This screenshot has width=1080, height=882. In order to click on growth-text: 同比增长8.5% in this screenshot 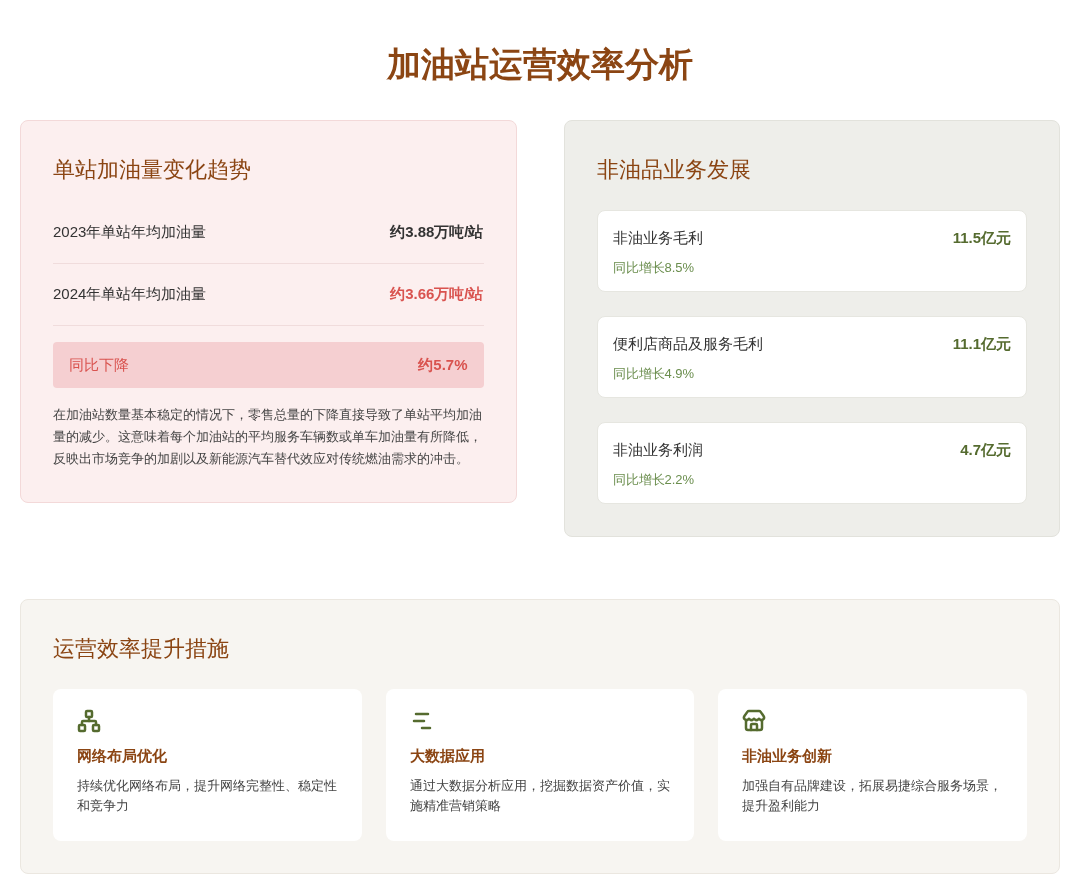, I will do `click(654, 267)`.